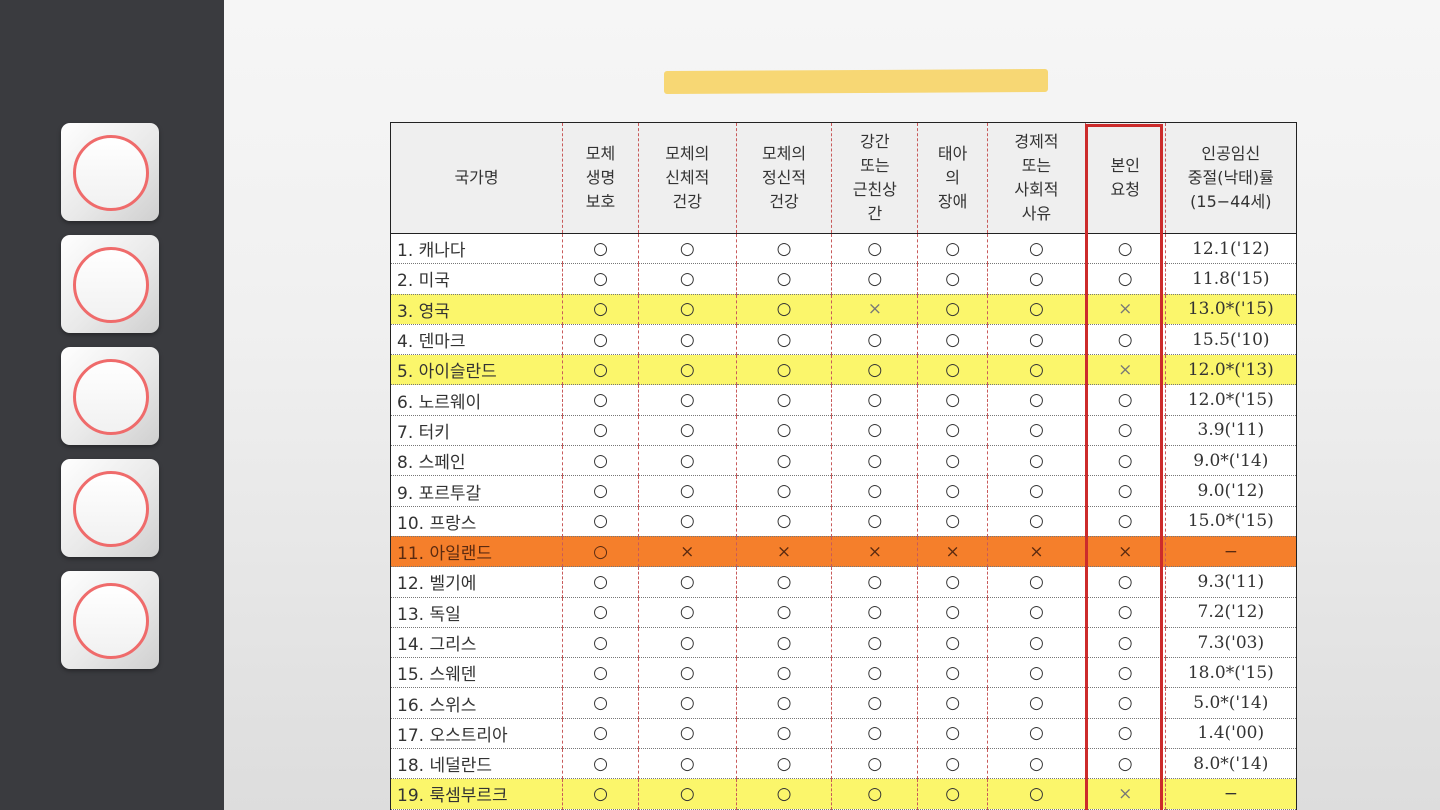  What do you see at coordinates (1230, 643) in the screenshot?
I see `abortion-rate-cell: 7.3('03)` at bounding box center [1230, 643].